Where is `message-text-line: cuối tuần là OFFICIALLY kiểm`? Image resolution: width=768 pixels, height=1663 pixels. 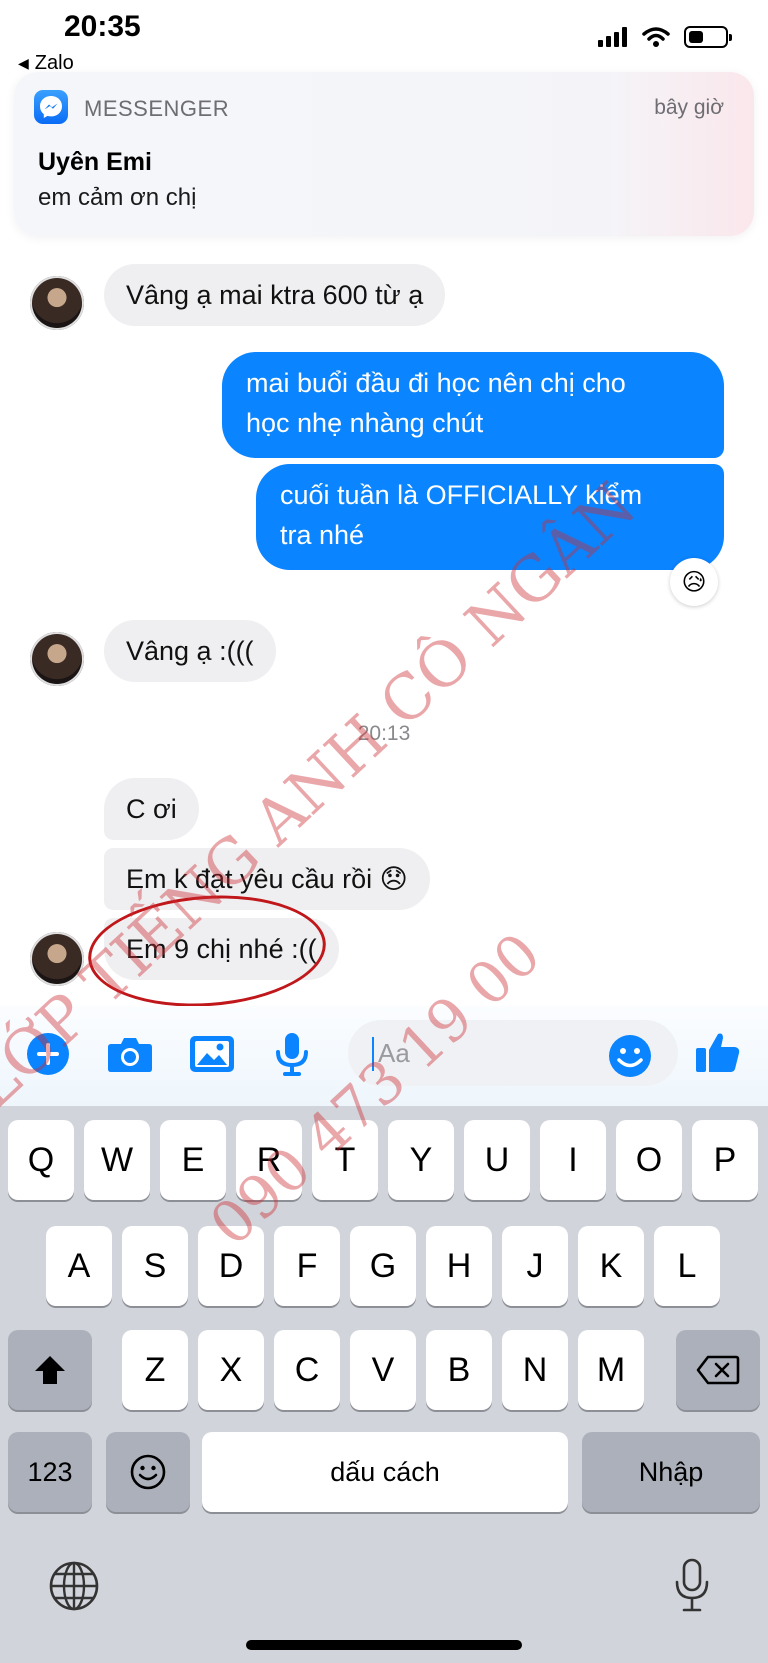
message-text-line: cuối tuần là OFFICIALLY kiểm is located at coordinates (461, 495).